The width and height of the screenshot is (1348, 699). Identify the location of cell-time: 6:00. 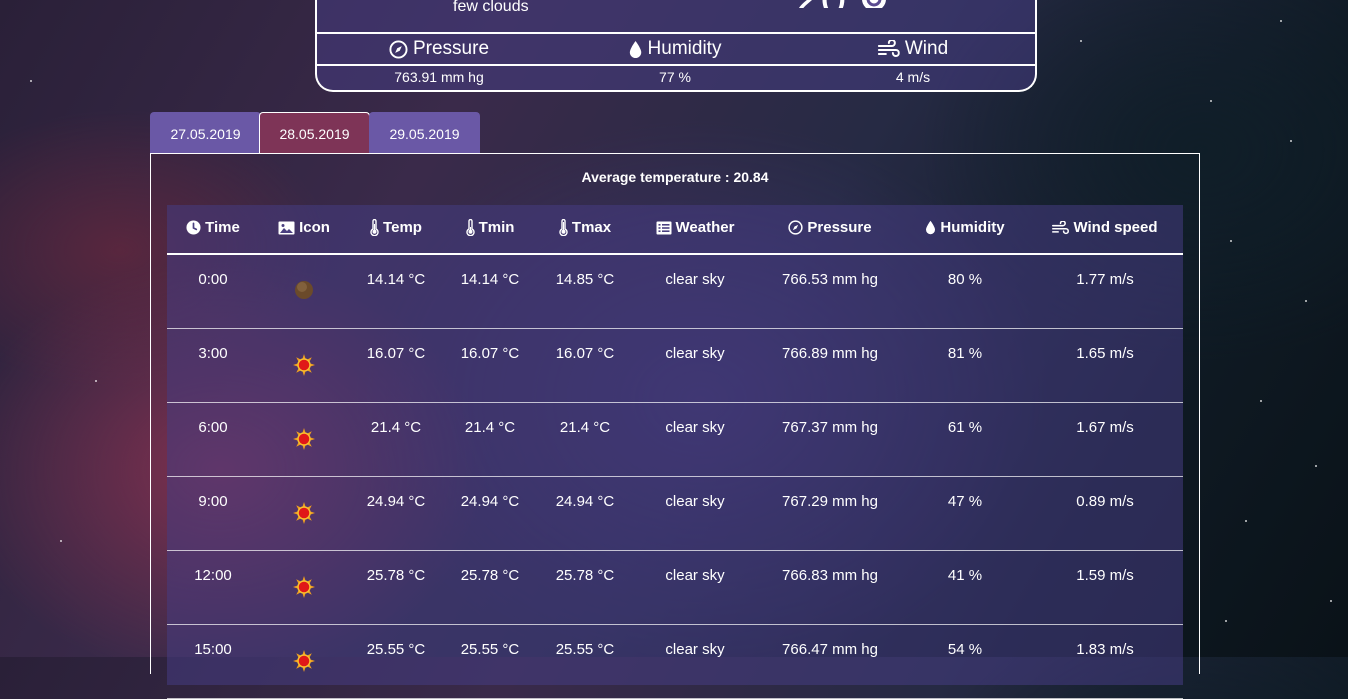
(213, 439).